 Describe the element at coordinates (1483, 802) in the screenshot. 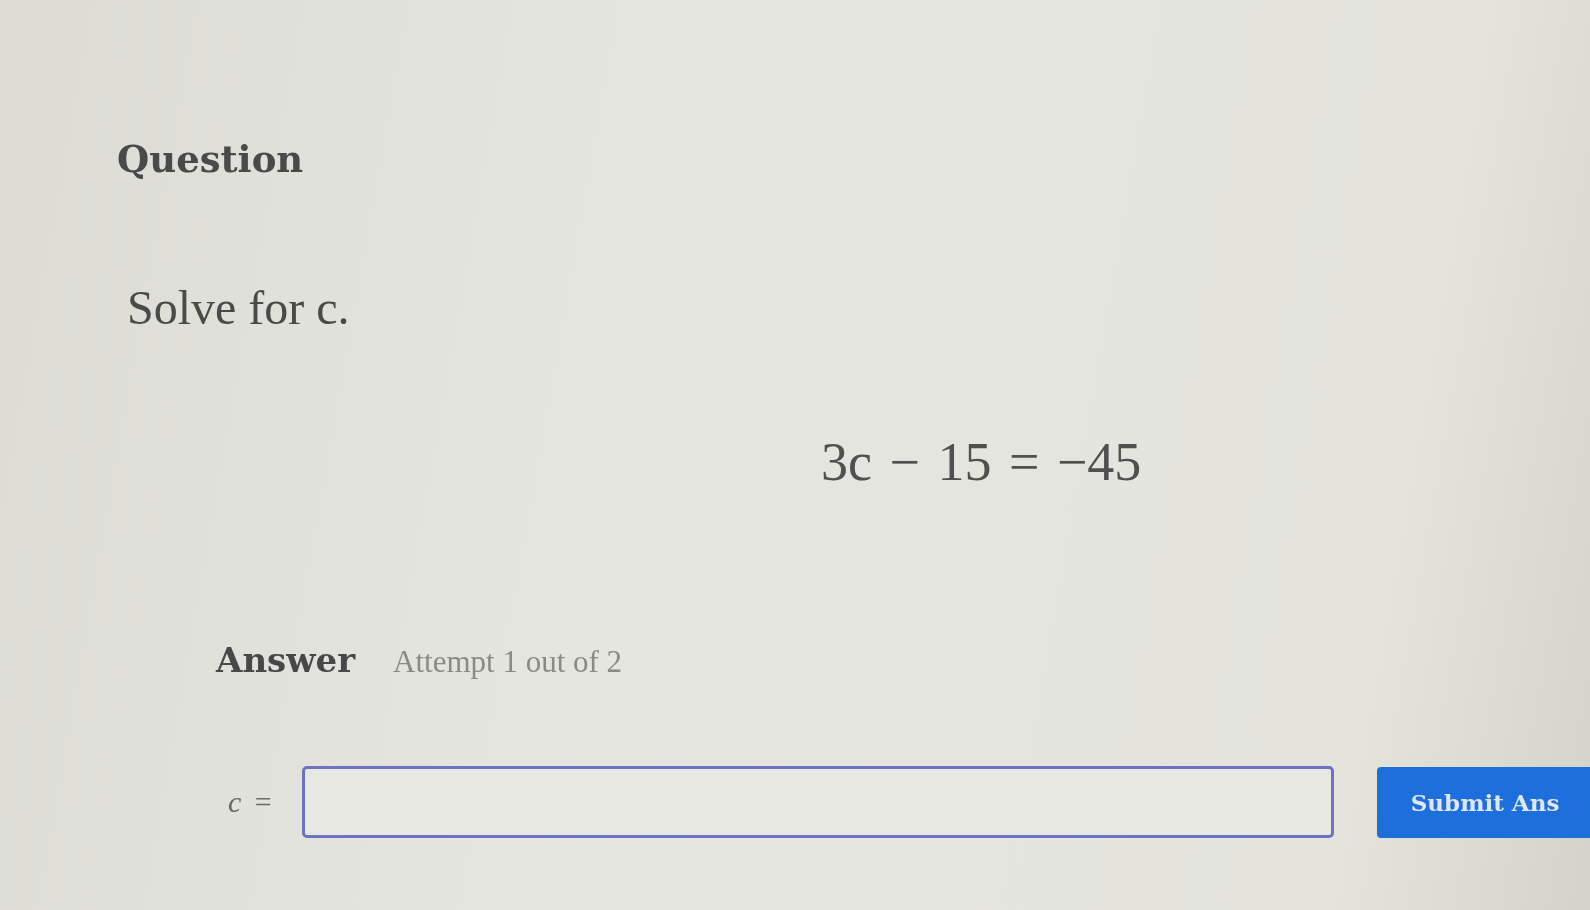

I see `submit-button: Submit Ans` at that location.